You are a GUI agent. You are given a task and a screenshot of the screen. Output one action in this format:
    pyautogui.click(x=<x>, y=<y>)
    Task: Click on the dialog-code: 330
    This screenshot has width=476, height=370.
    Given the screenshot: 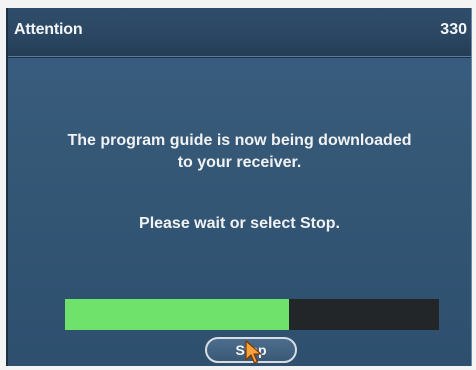 What is the action you would take?
    pyautogui.click(x=453, y=29)
    